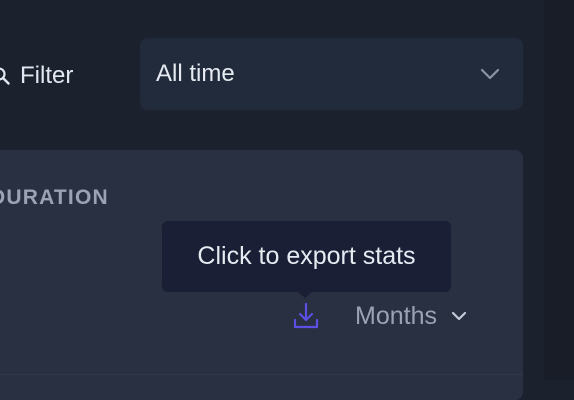  I want to click on tooltip-arrow, so click(305, 294).